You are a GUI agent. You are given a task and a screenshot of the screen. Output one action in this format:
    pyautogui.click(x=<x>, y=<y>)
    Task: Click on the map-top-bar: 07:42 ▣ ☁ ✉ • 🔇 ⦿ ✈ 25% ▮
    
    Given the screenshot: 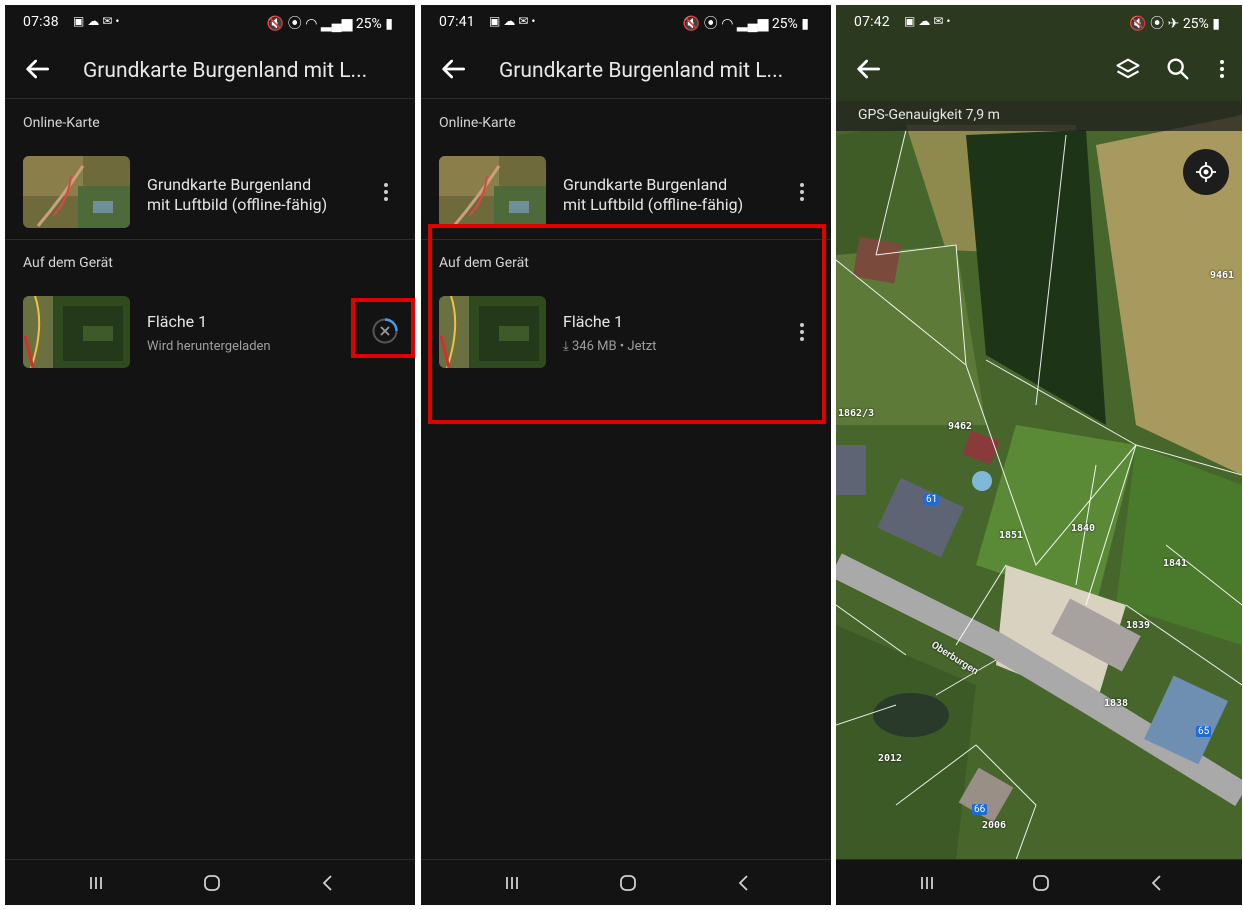 What is the action you would take?
    pyautogui.click(x=1039, y=53)
    